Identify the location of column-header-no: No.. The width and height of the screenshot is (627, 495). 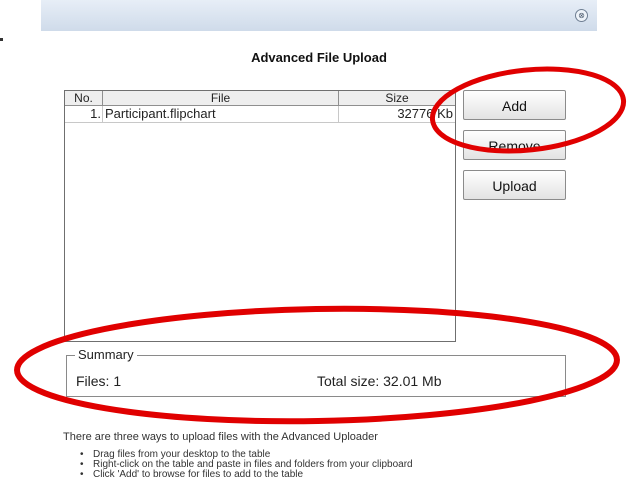
(84, 98).